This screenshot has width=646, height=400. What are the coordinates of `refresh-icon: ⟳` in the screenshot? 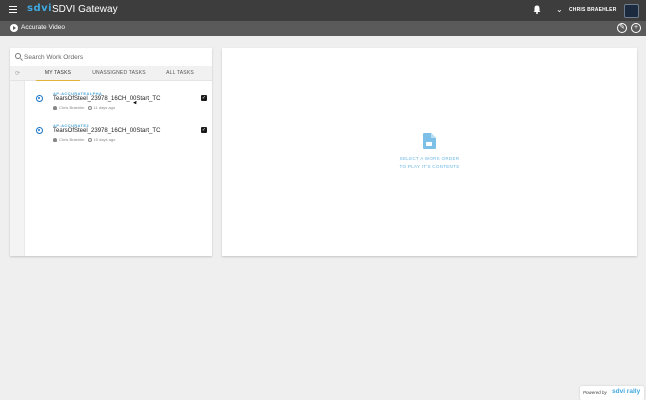 It's located at (17, 73).